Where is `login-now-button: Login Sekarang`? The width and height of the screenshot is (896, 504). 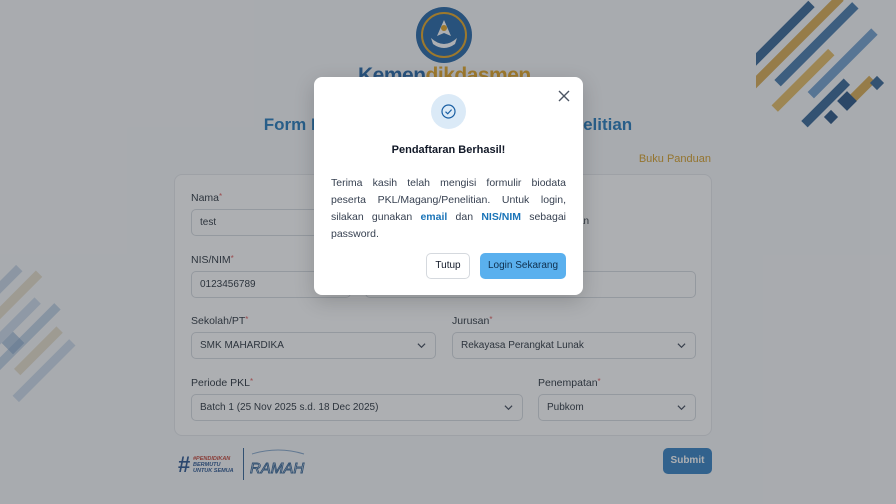 login-now-button: Login Sekarang is located at coordinates (523, 266).